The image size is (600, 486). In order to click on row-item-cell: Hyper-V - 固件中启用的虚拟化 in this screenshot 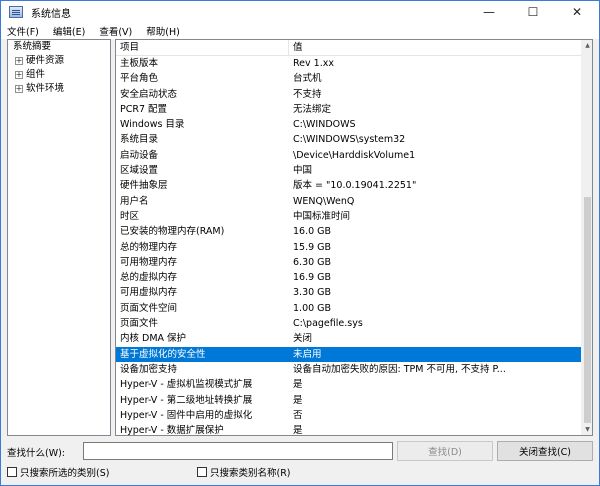, I will do `click(186, 415)`.